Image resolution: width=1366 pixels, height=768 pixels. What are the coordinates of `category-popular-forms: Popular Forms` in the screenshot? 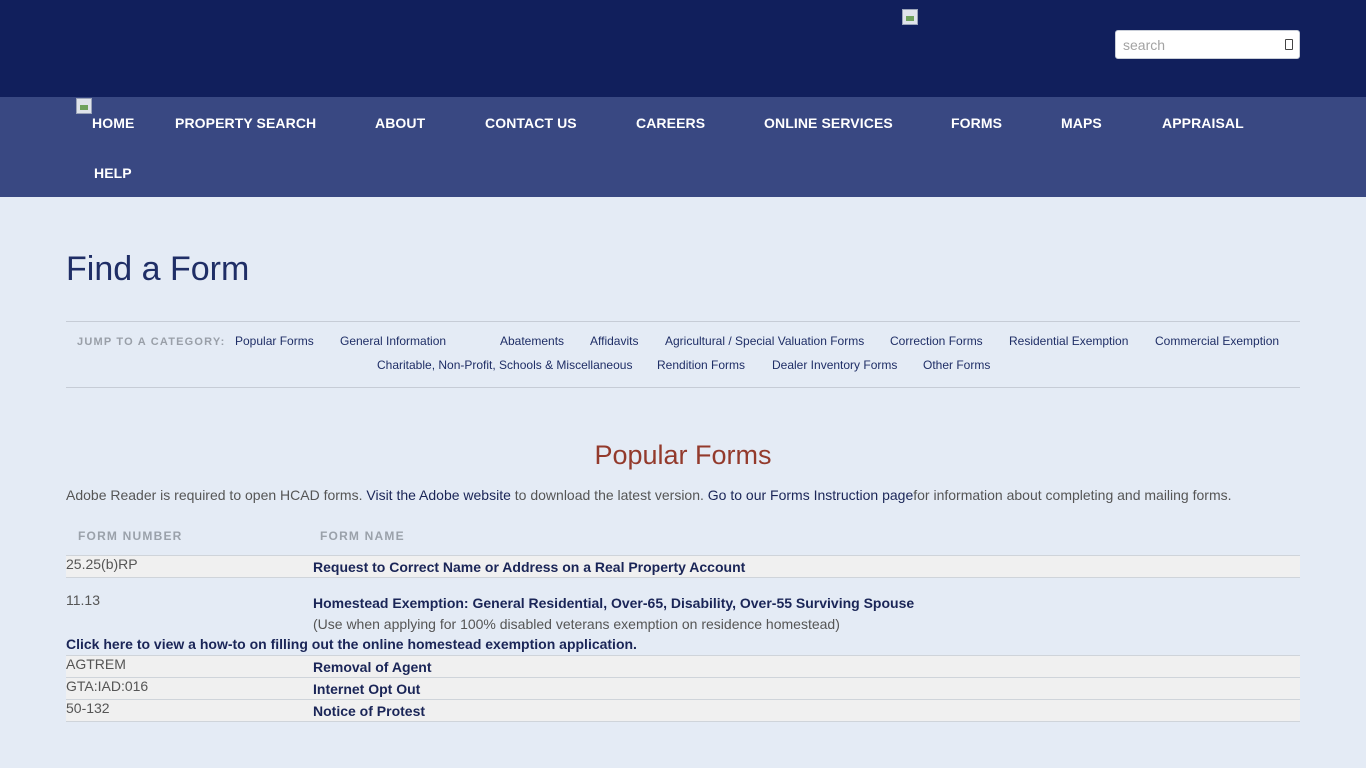 It's located at (274, 341).